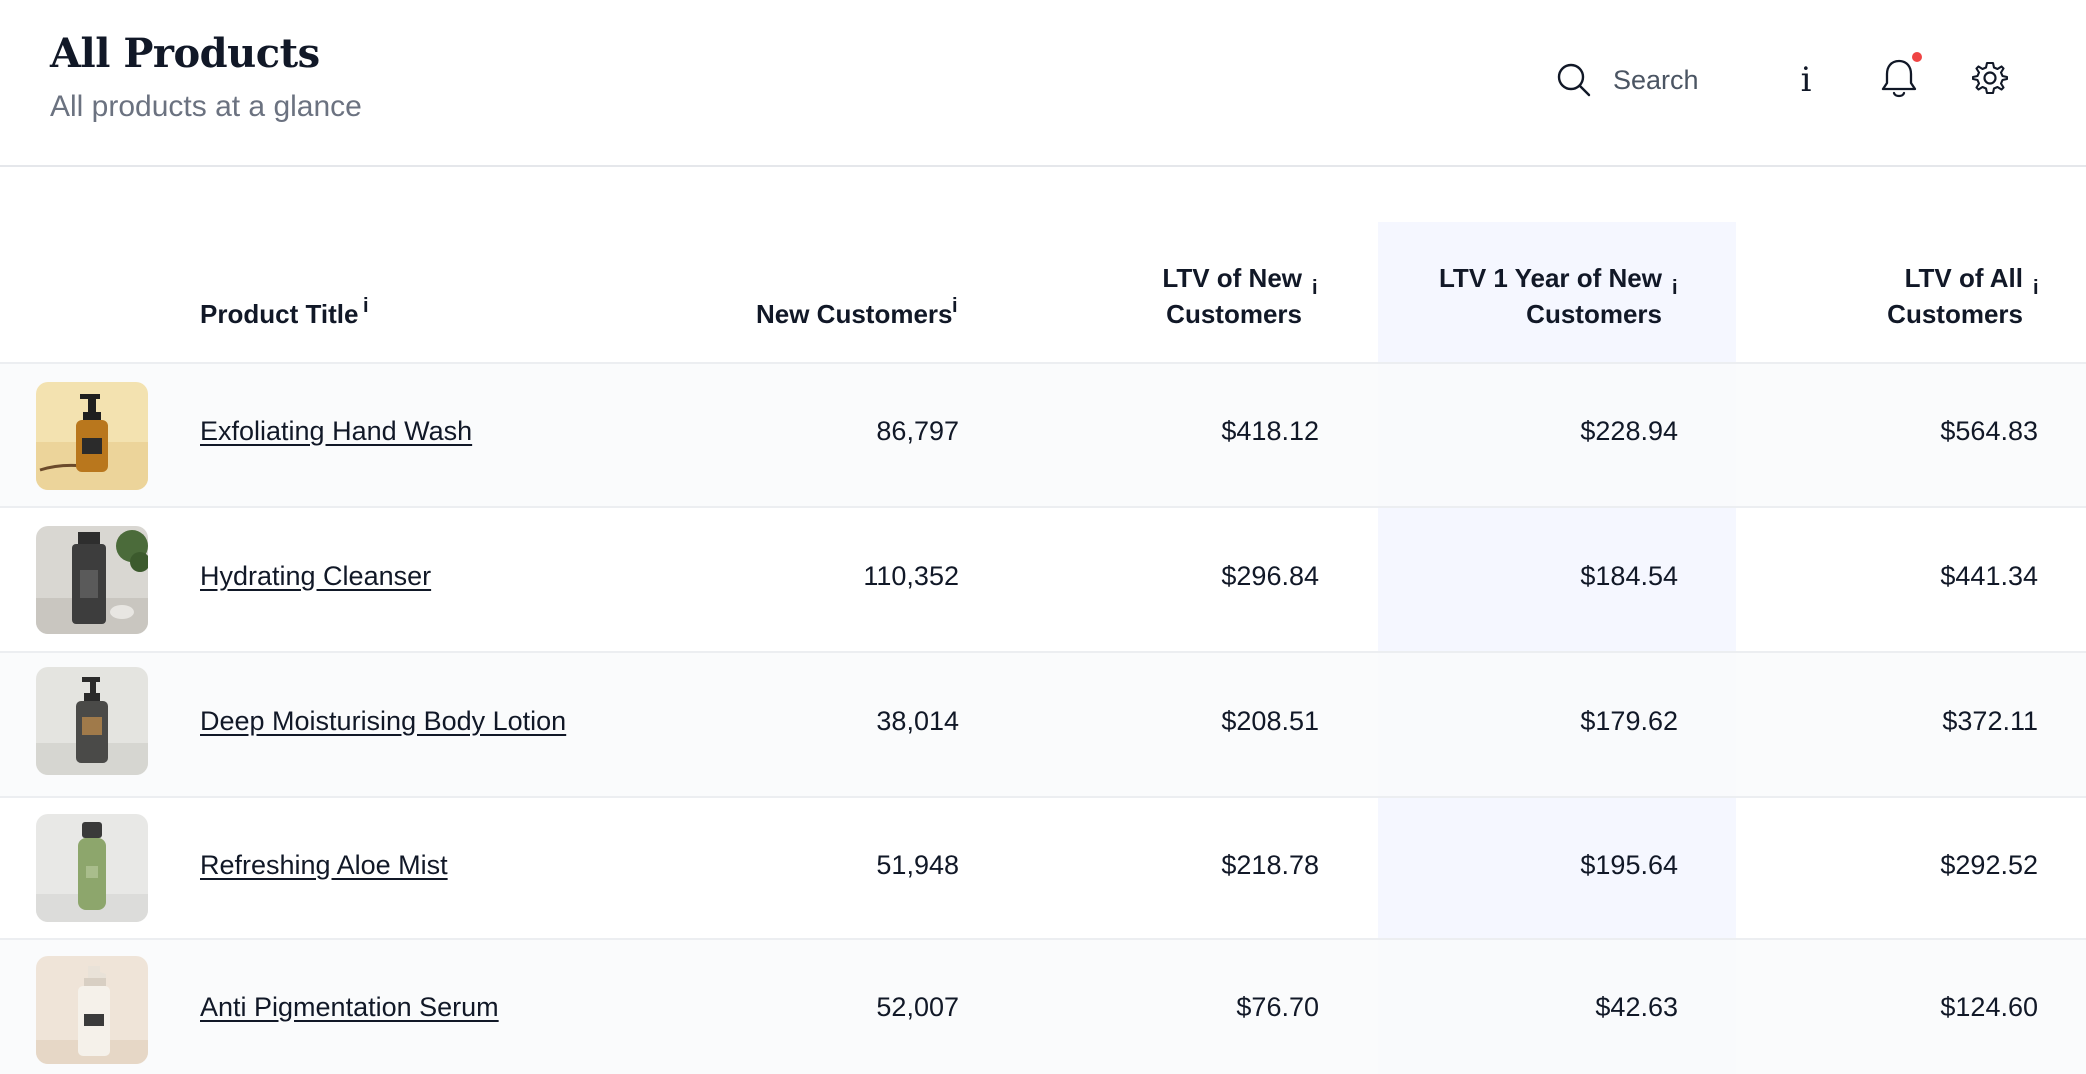 The image size is (2086, 1074). I want to click on amber-pump-bottle-image, so click(92, 436).